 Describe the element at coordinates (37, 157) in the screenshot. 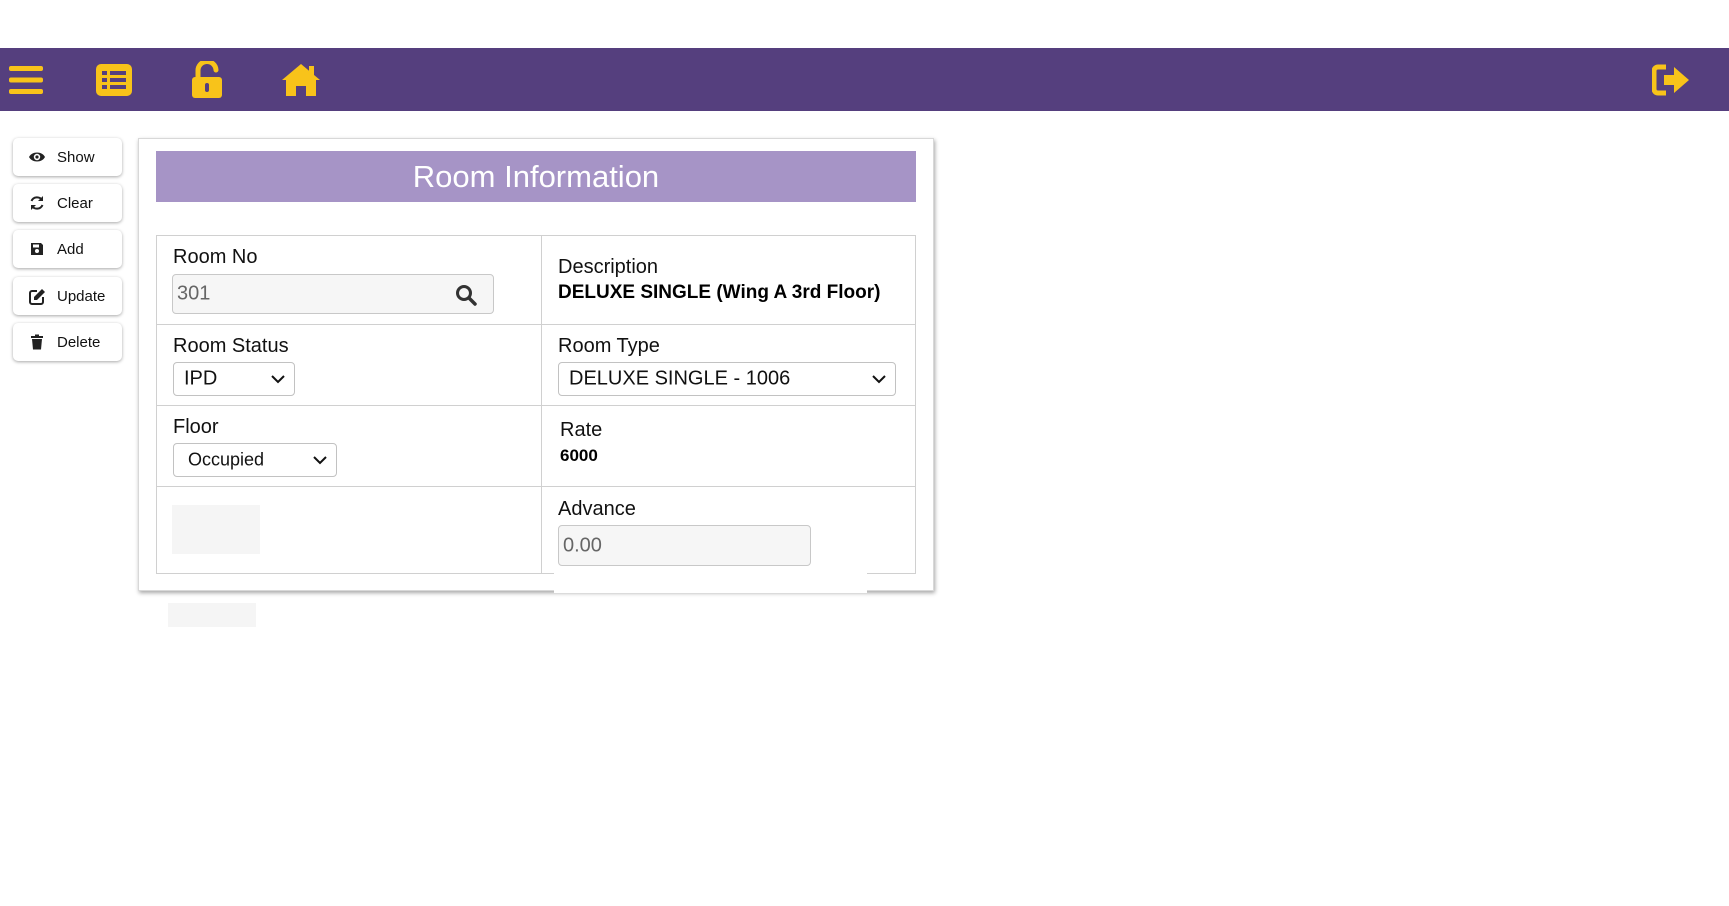

I see `eye-icon` at that location.